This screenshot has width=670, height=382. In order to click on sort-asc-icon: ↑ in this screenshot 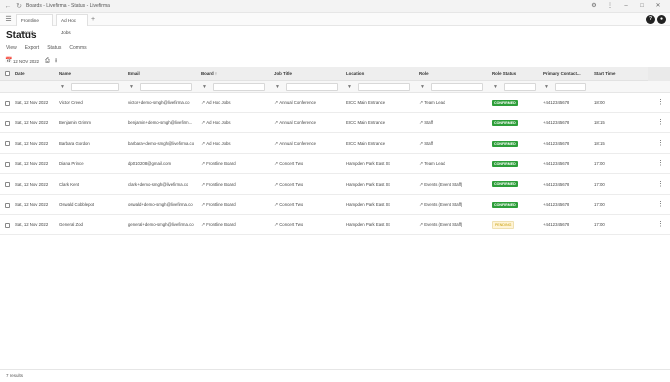, I will do `click(216, 73)`.